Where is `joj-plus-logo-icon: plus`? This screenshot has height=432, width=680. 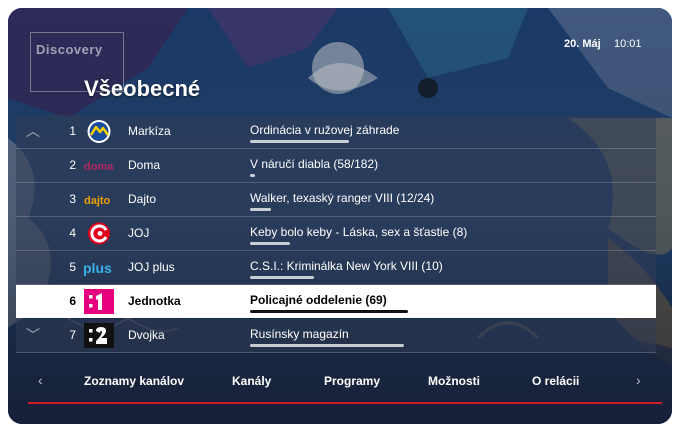 joj-plus-logo-icon: plus is located at coordinates (97, 268).